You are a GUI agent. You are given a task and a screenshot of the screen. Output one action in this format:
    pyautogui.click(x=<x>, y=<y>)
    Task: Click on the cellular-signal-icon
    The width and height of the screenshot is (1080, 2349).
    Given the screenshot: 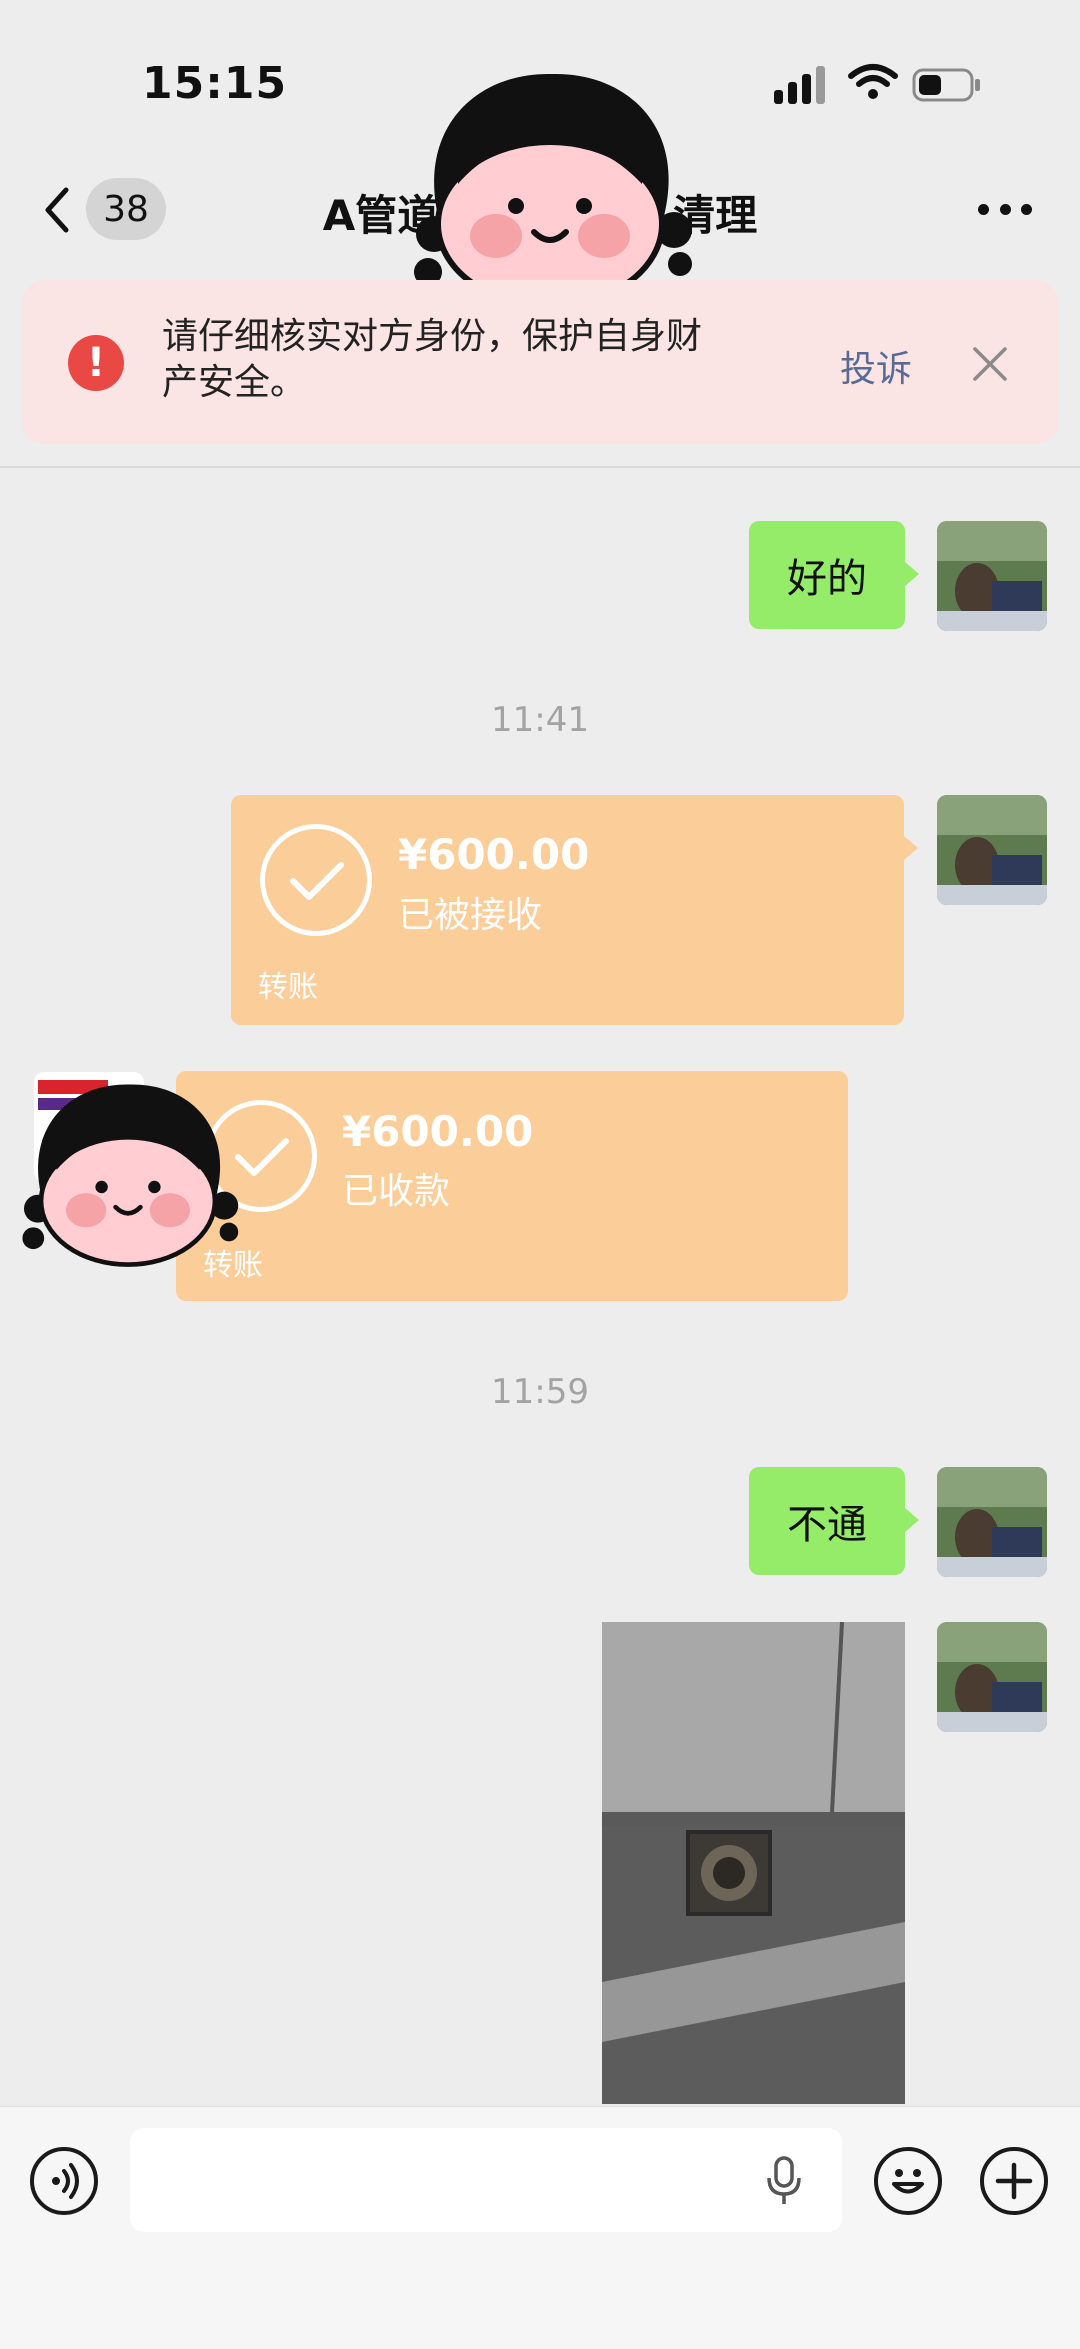 What is the action you would take?
    pyautogui.click(x=801, y=85)
    